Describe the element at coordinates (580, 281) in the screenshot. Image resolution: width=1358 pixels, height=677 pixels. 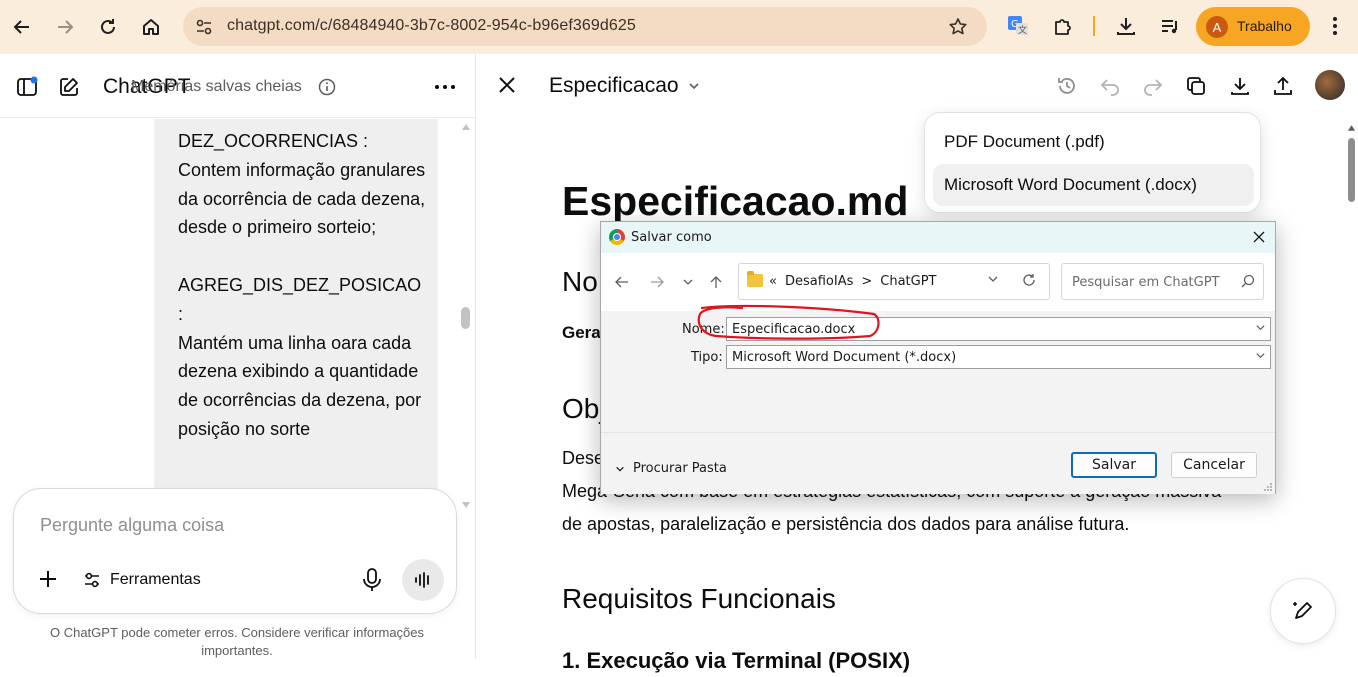
I see `section-heading-partial: No` at that location.